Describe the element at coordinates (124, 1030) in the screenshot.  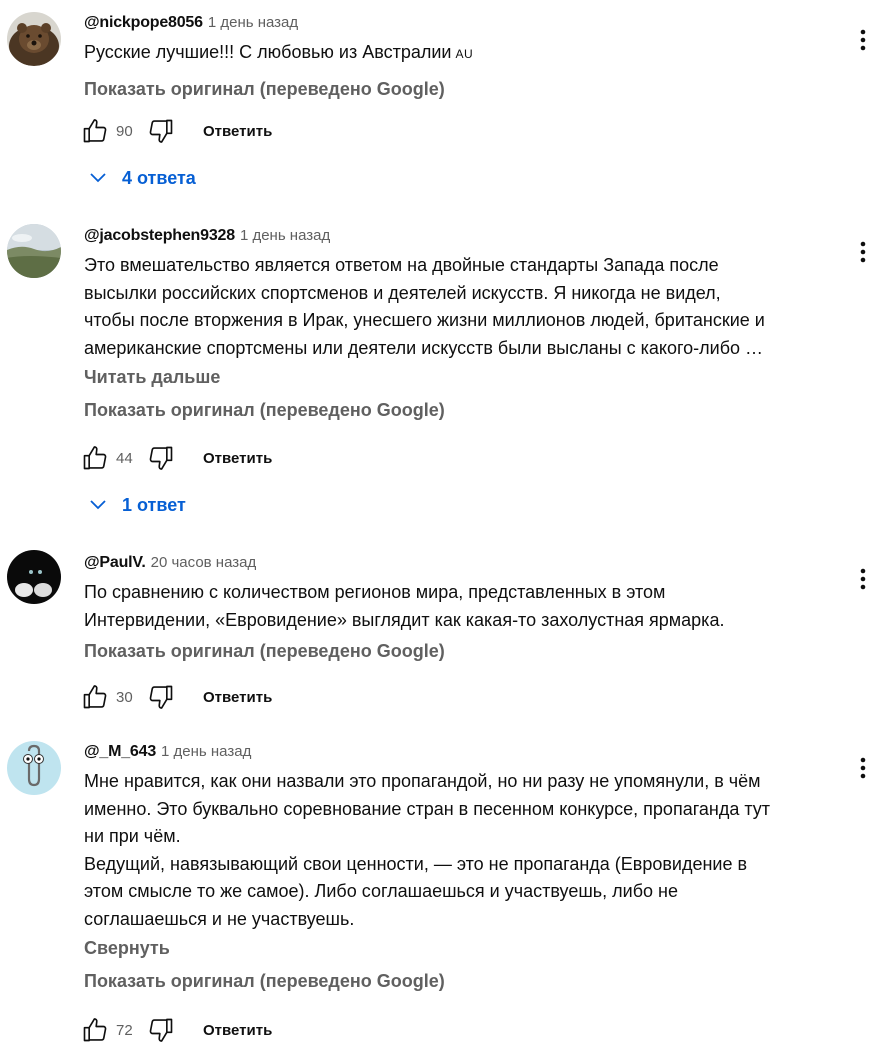
I see `like-count: 72` at that location.